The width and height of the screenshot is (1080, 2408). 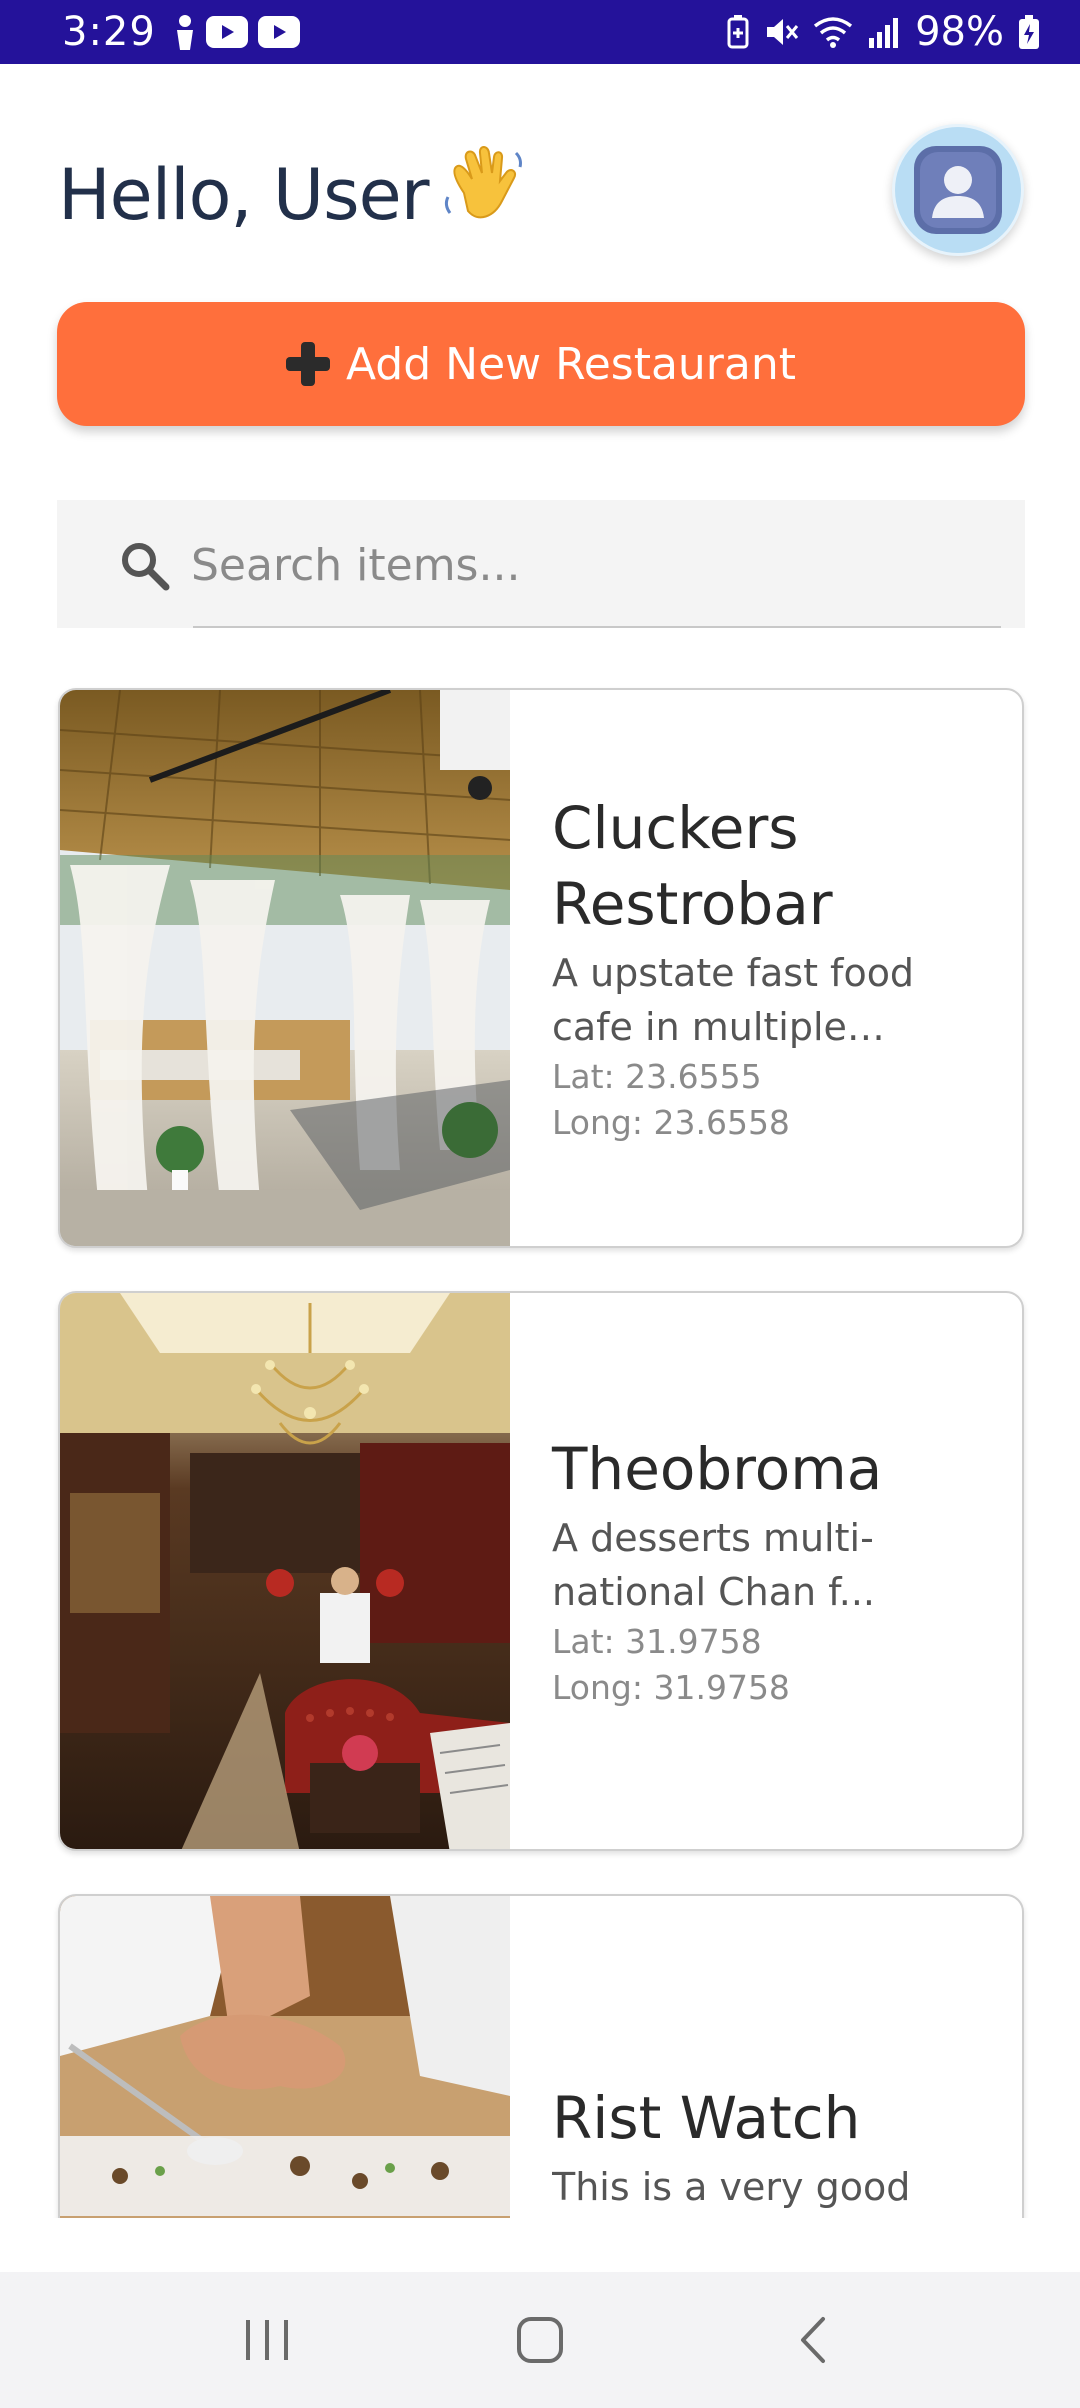 I want to click on restaurant-name: Rist Watch, so click(x=706, y=2118).